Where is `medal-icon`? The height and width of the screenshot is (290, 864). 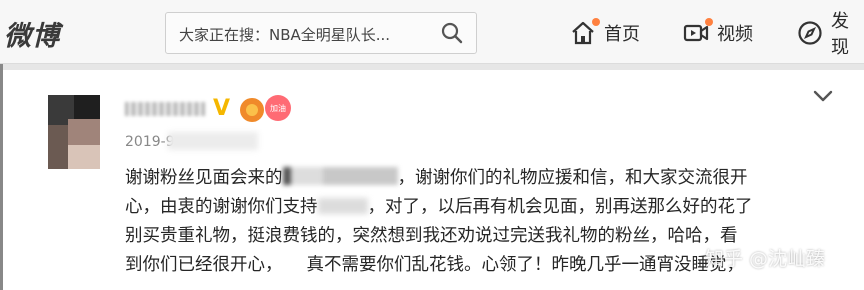
medal-icon is located at coordinates (252, 110).